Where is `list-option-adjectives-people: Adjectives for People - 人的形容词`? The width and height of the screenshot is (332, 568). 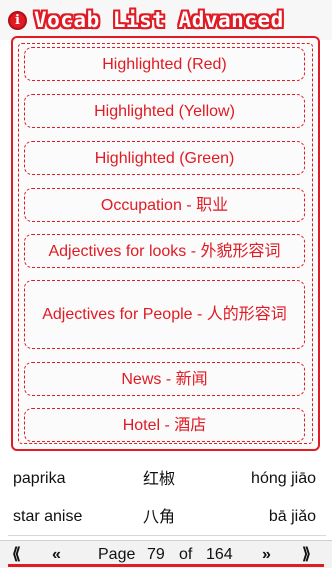
list-option-adjectives-people: Adjectives for People - 人的形容词 is located at coordinates (164, 314).